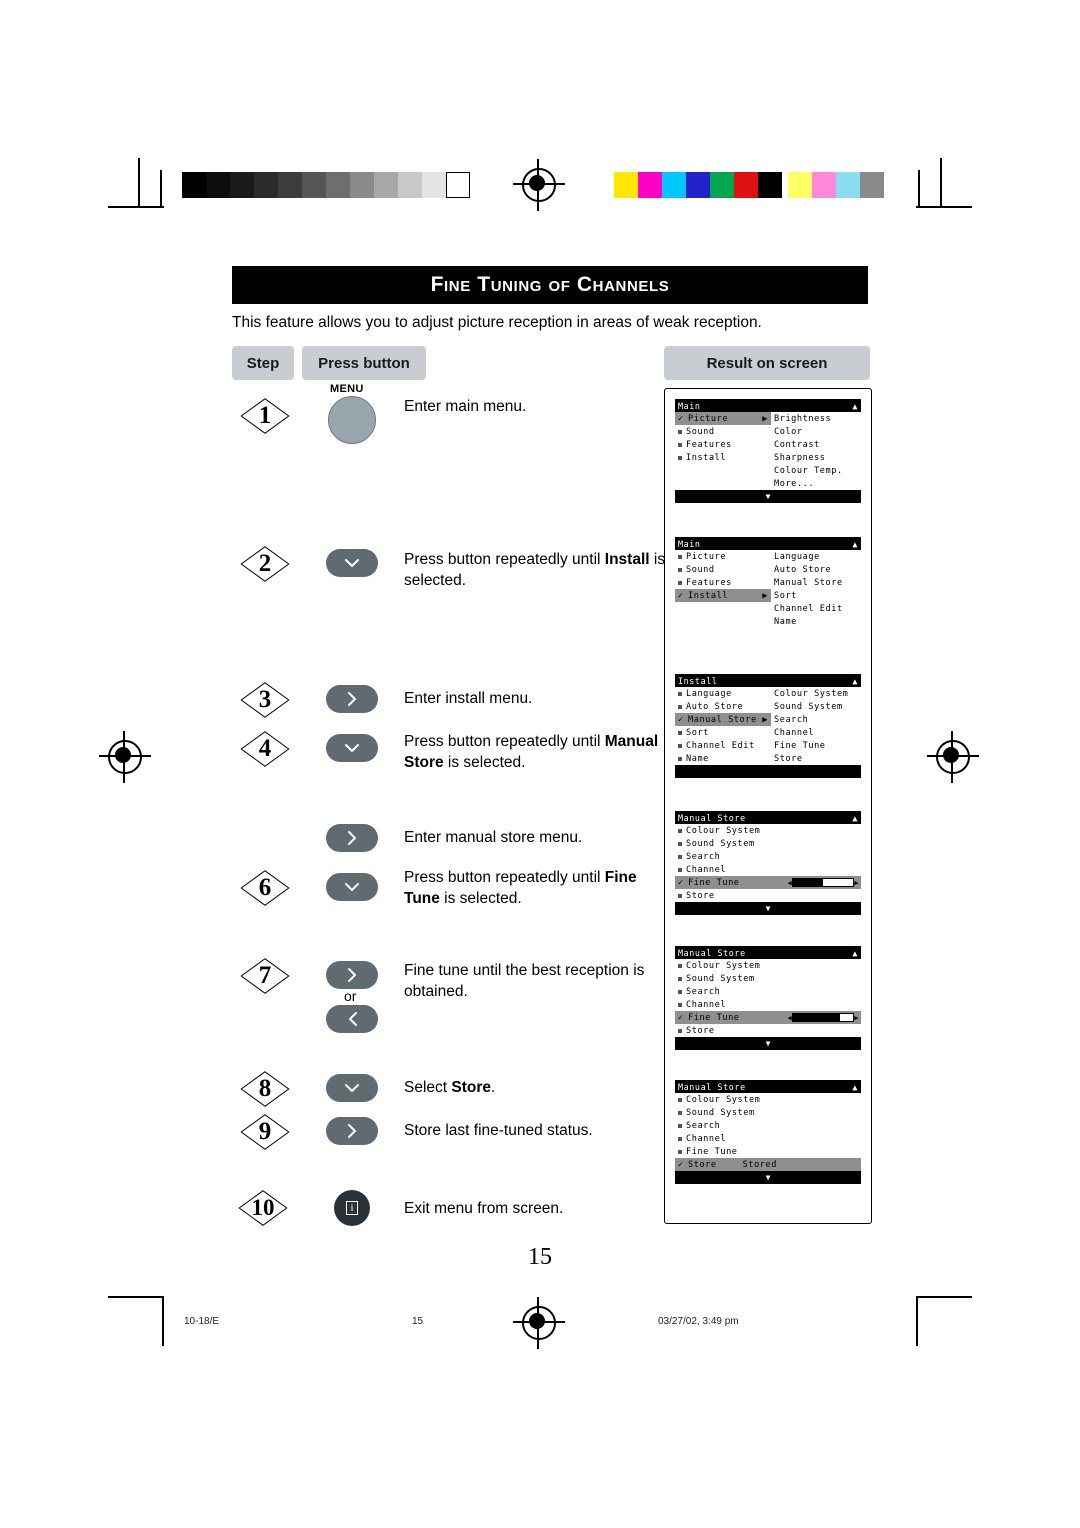 Image resolution: width=1080 pixels, height=1528 pixels. I want to click on osd-submenu-item: Language, so click(816, 556).